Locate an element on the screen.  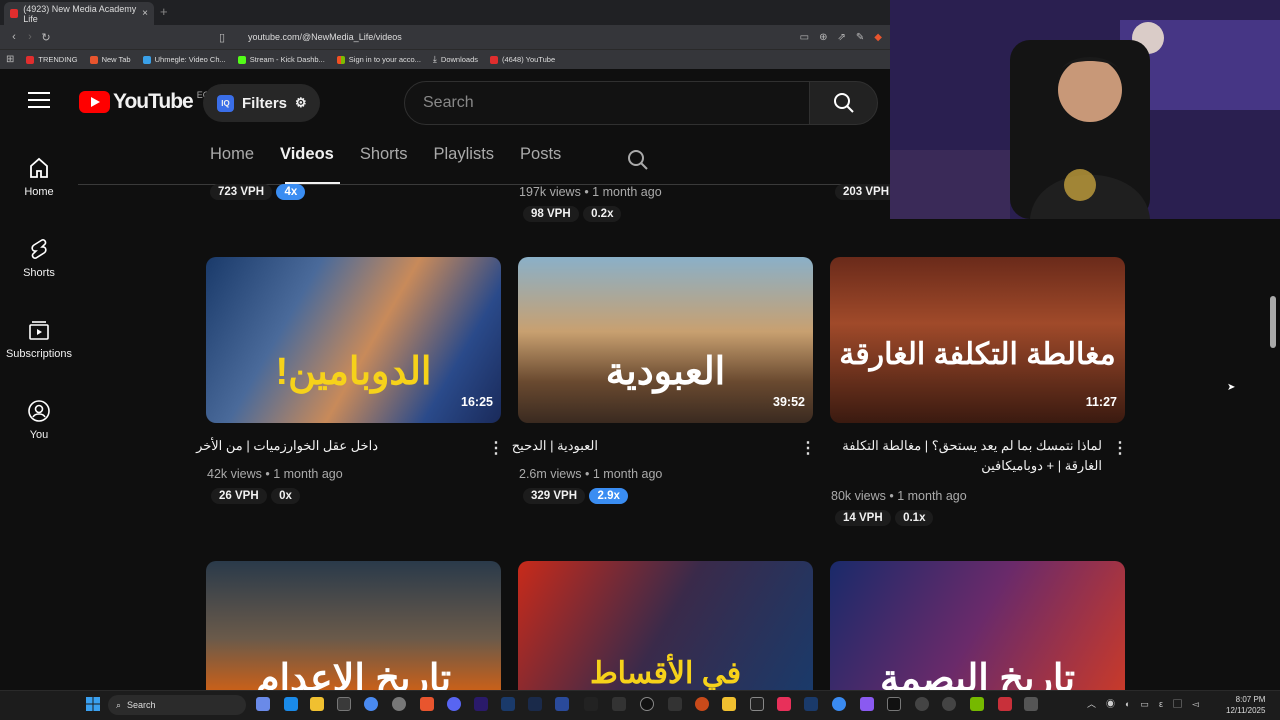
bookmark-new-tab: New Tab is located at coordinates (110, 59).